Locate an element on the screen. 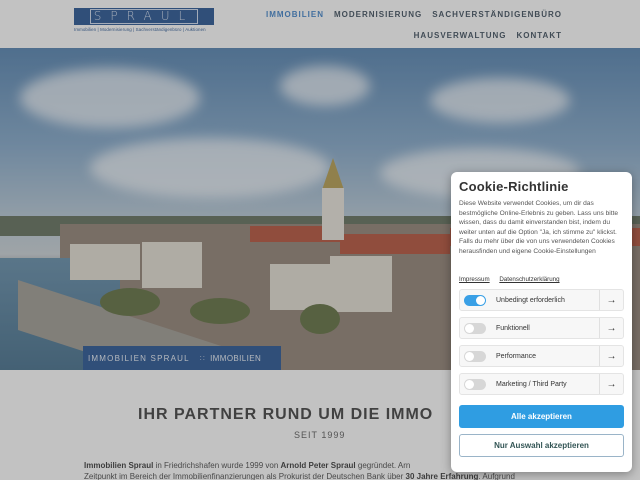 The image size is (640, 480). cookie-option-marketing: Marketing / Third Party → is located at coordinates (541, 384).